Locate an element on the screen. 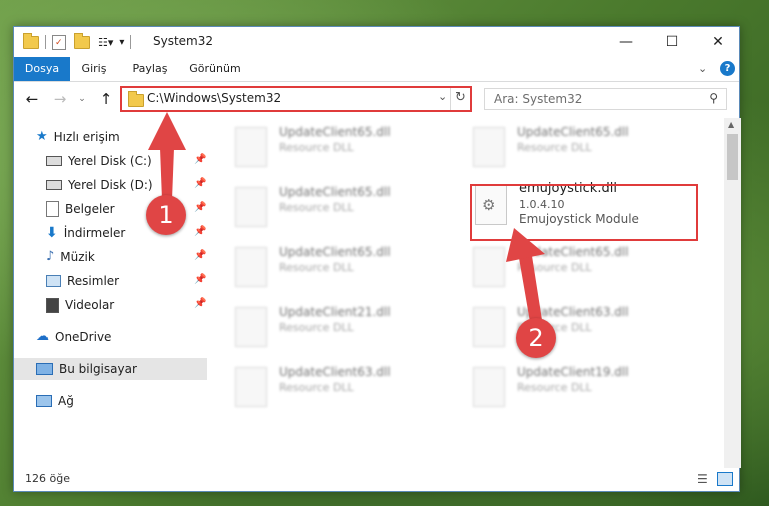  callout-2: 2 is located at coordinates (536, 338).